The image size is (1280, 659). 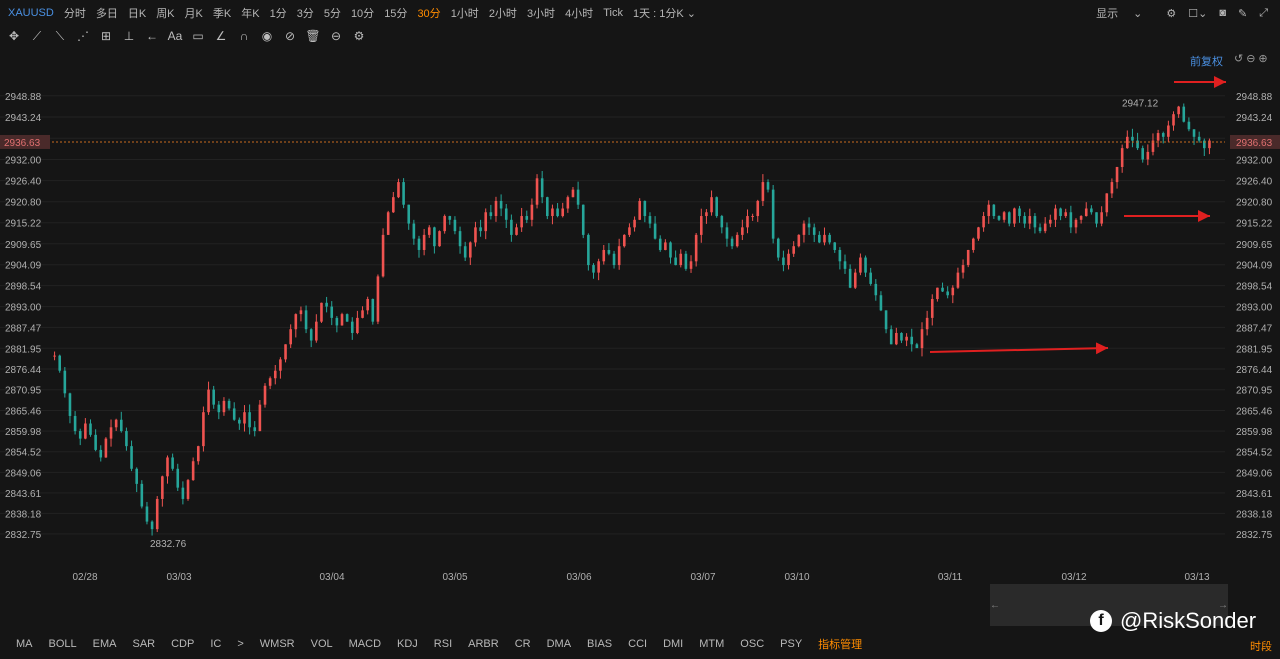 I want to click on text-icon: Aa, so click(x=175, y=36).